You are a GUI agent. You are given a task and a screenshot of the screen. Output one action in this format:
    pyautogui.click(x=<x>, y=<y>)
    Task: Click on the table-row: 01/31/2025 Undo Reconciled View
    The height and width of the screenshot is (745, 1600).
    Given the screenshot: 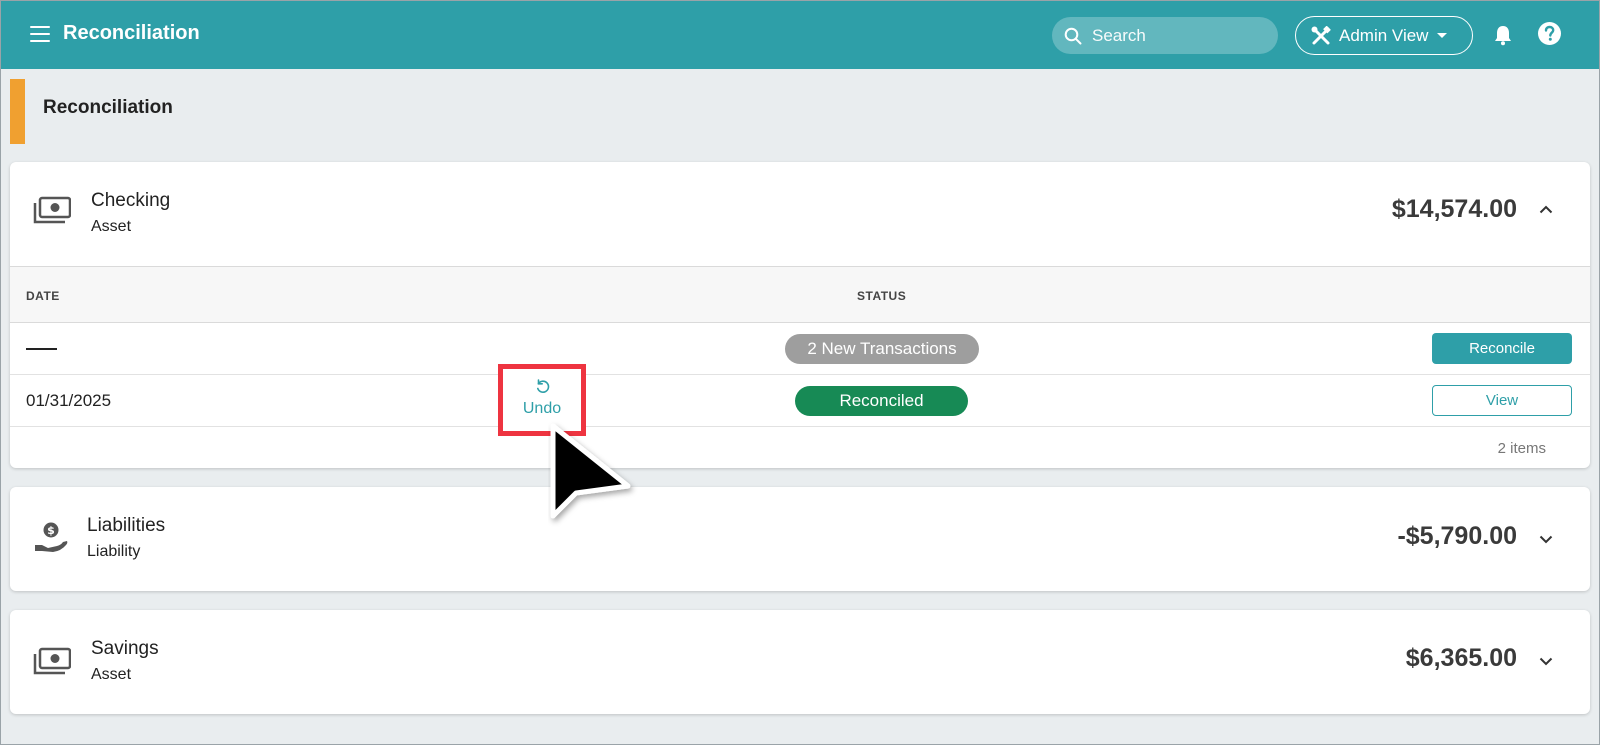 What is the action you would take?
    pyautogui.click(x=800, y=400)
    